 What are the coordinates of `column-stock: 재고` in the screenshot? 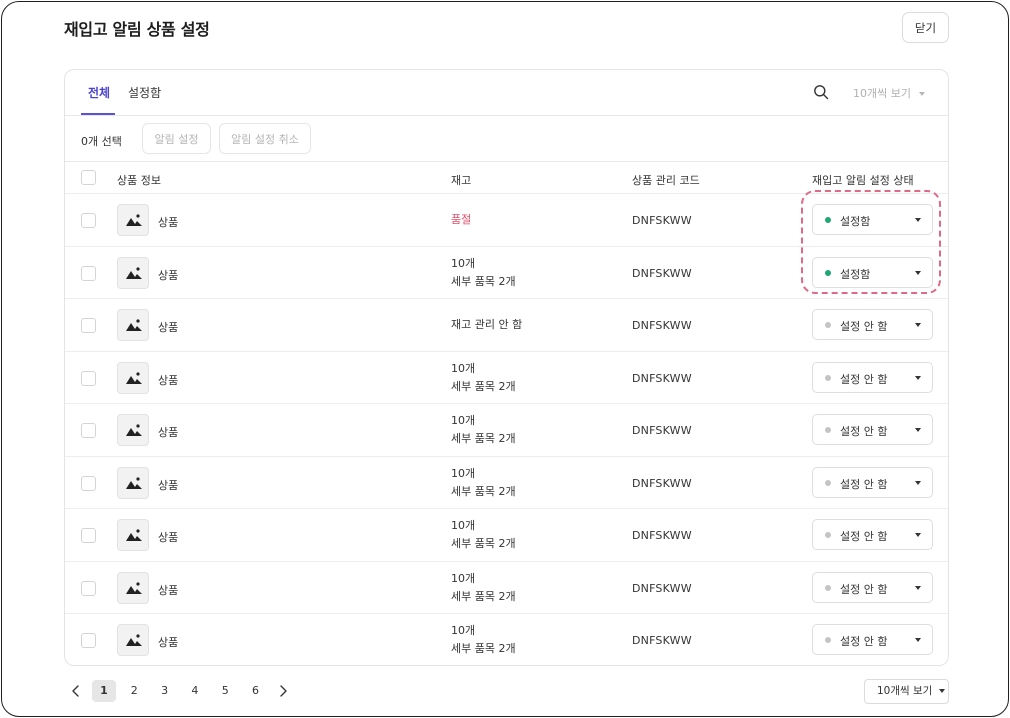 It's located at (461, 180).